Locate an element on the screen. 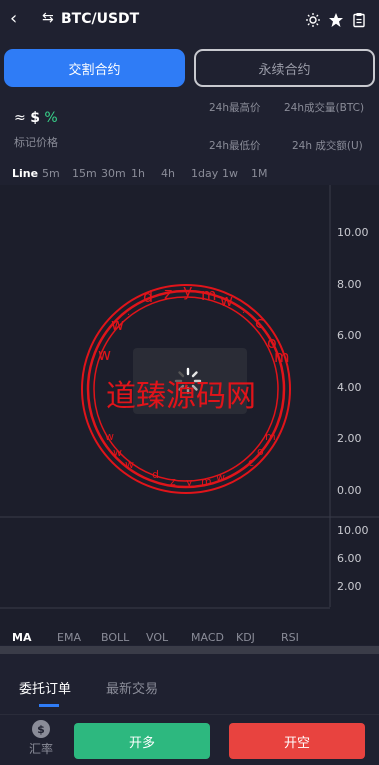 The width and height of the screenshot is (379, 765). section-divider is located at coordinates (189, 650).